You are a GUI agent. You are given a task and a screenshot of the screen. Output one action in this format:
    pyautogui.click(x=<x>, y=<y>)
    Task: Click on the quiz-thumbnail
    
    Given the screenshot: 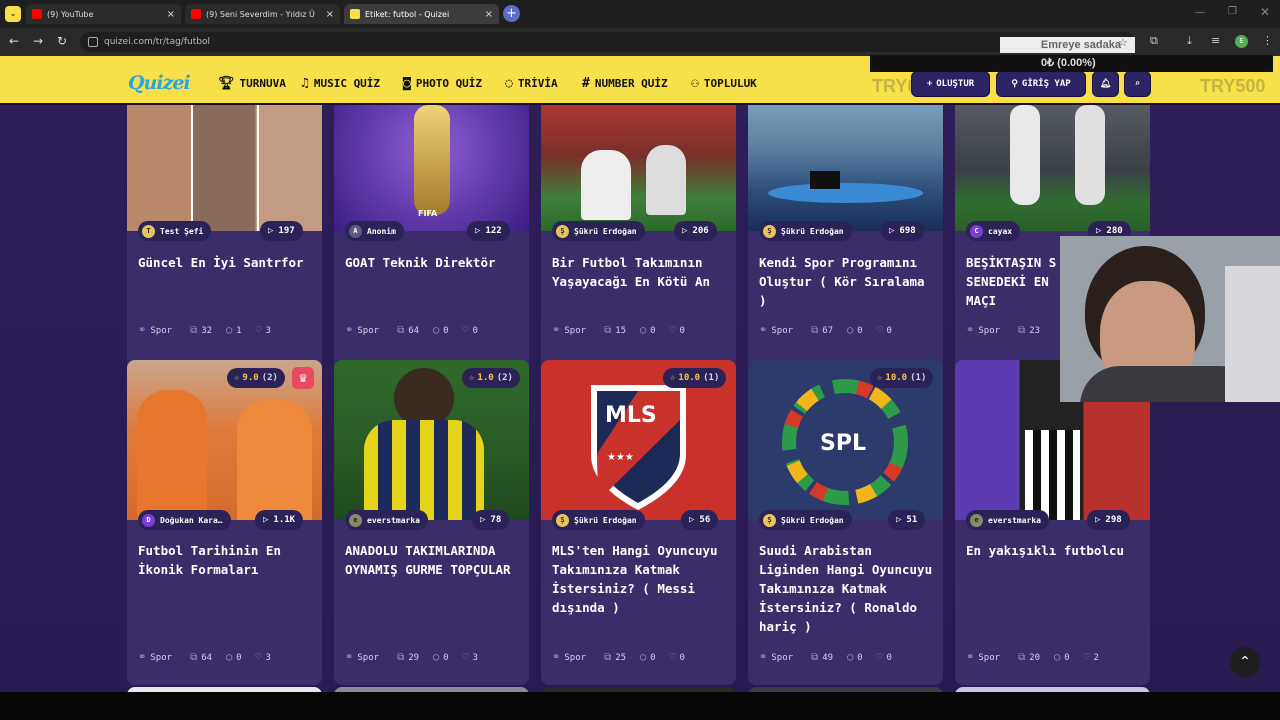 What is the action you would take?
    pyautogui.click(x=224, y=168)
    